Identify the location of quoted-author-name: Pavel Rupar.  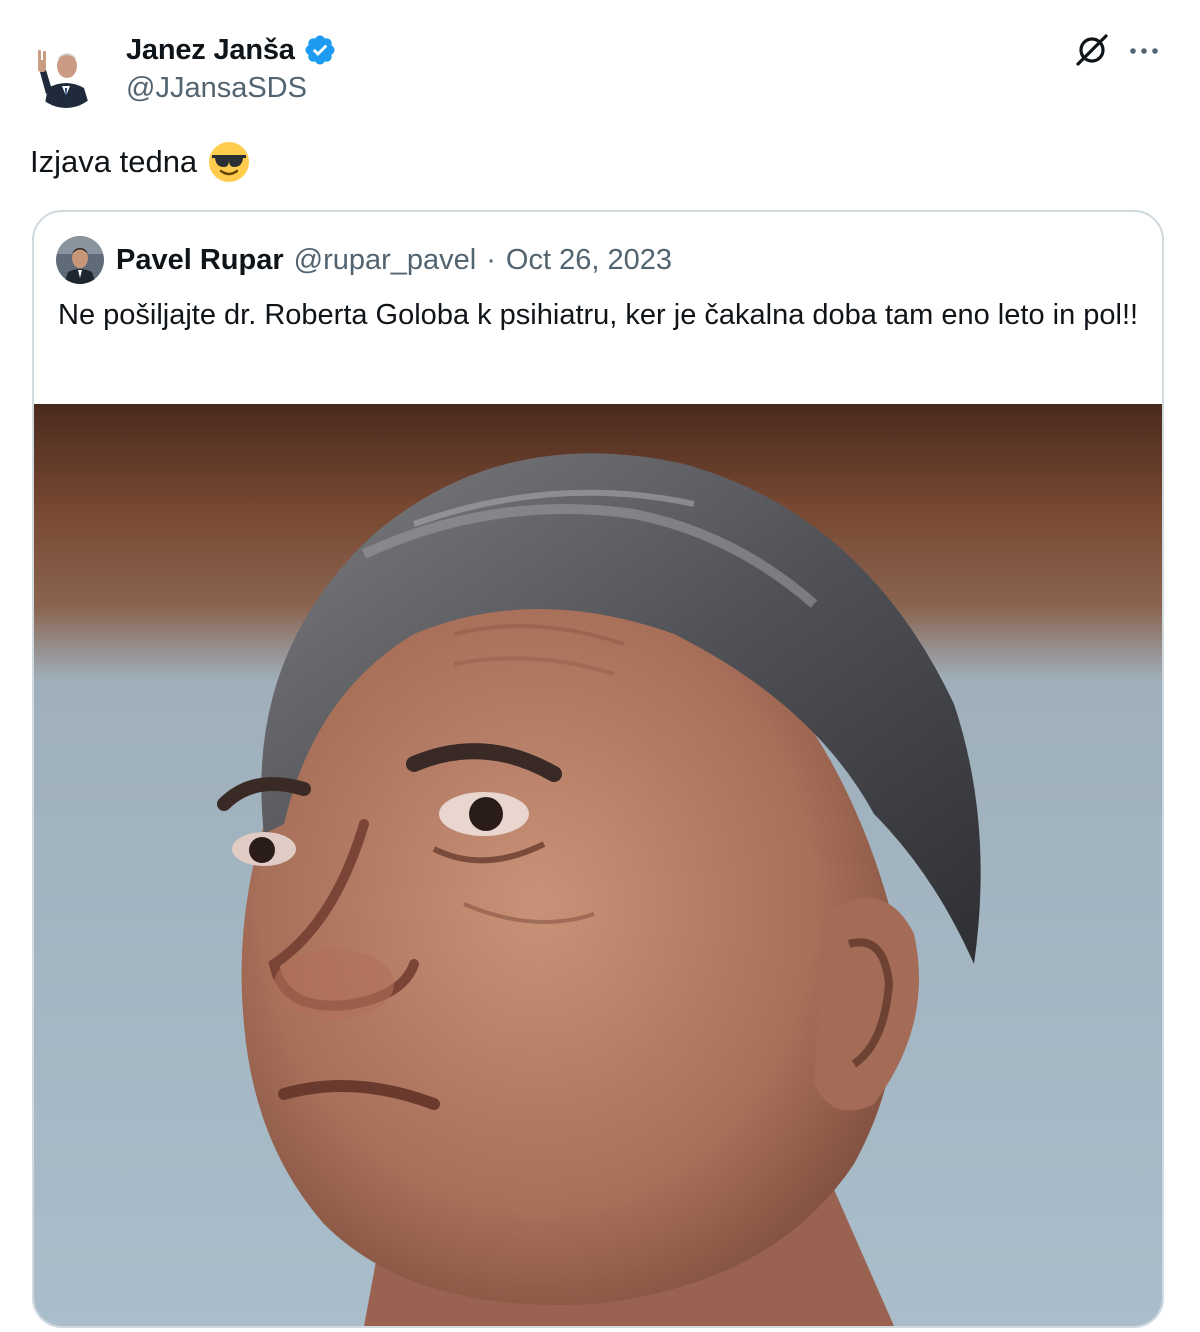
(200, 259).